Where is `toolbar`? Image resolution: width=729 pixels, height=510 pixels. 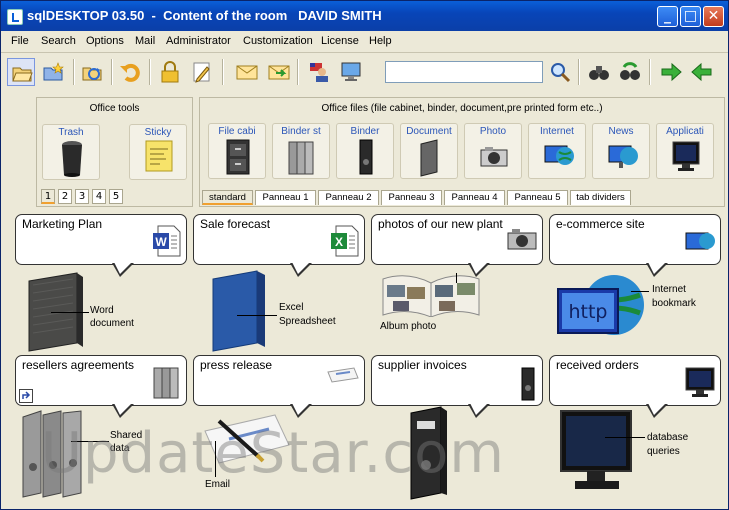
toolbar is located at coordinates (364, 73).